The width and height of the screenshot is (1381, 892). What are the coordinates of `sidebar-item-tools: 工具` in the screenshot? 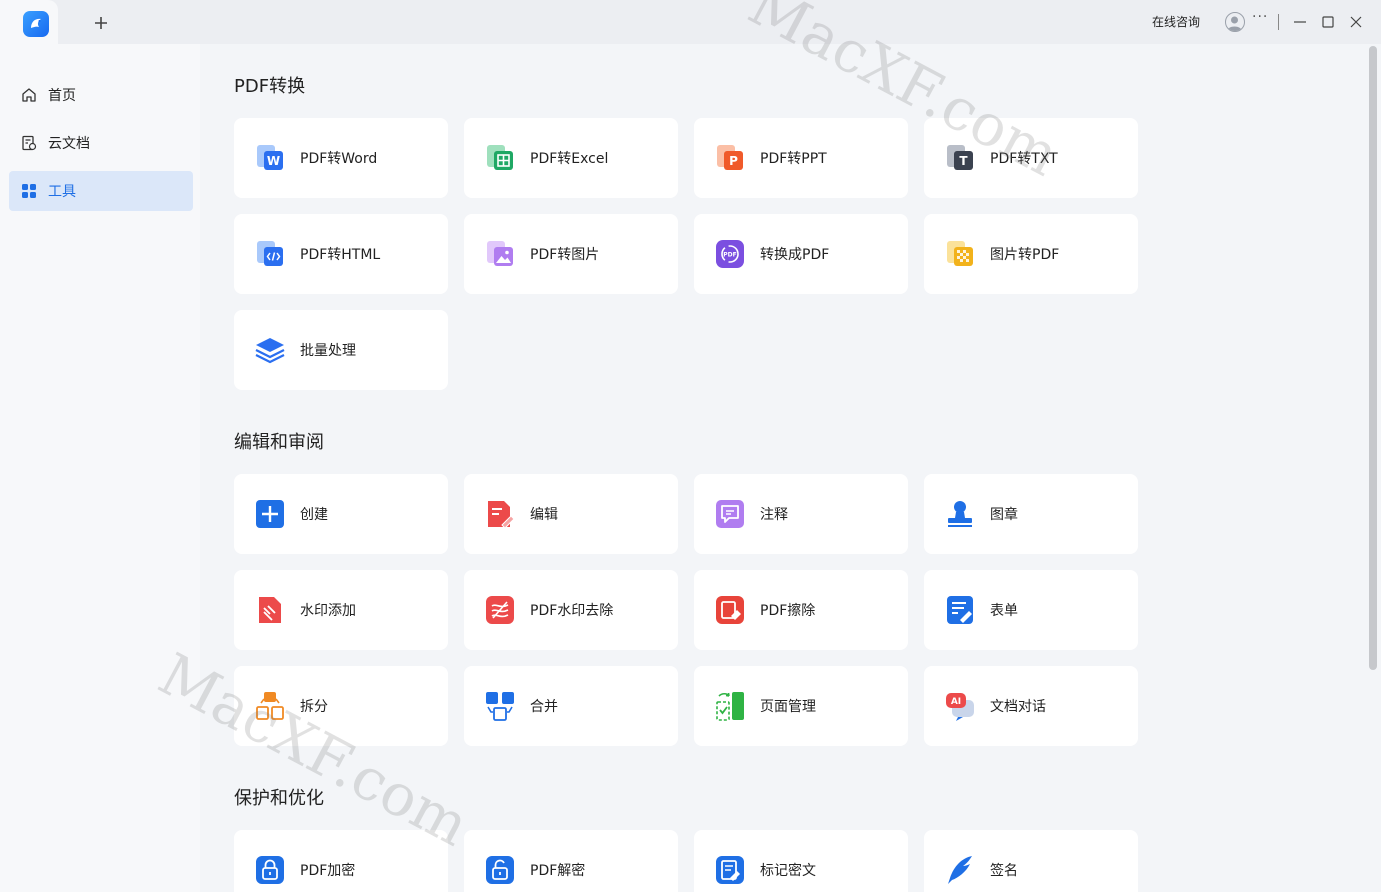 It's located at (101, 191).